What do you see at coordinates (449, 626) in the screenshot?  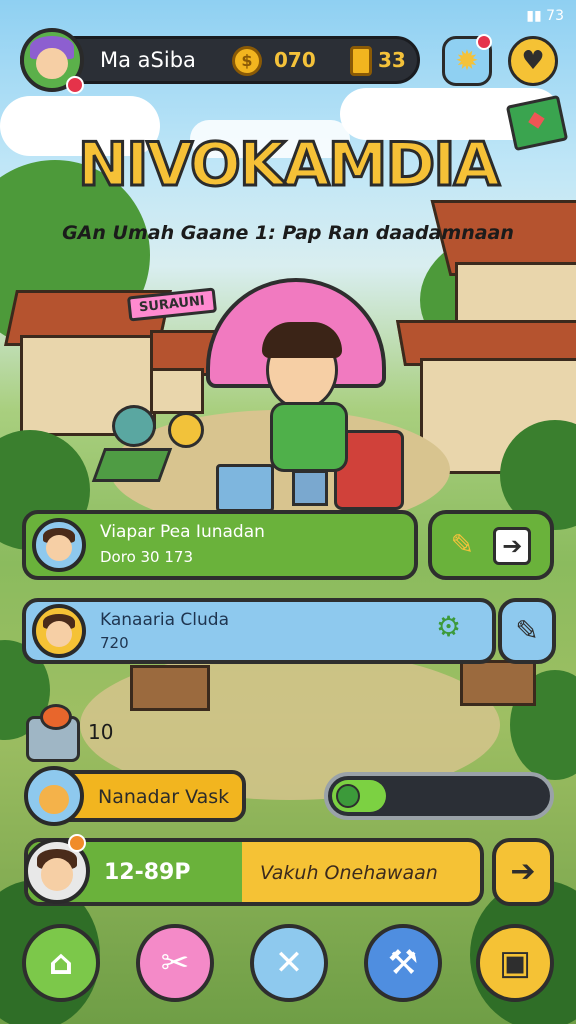 I see `gear-icon: ⚙` at bounding box center [449, 626].